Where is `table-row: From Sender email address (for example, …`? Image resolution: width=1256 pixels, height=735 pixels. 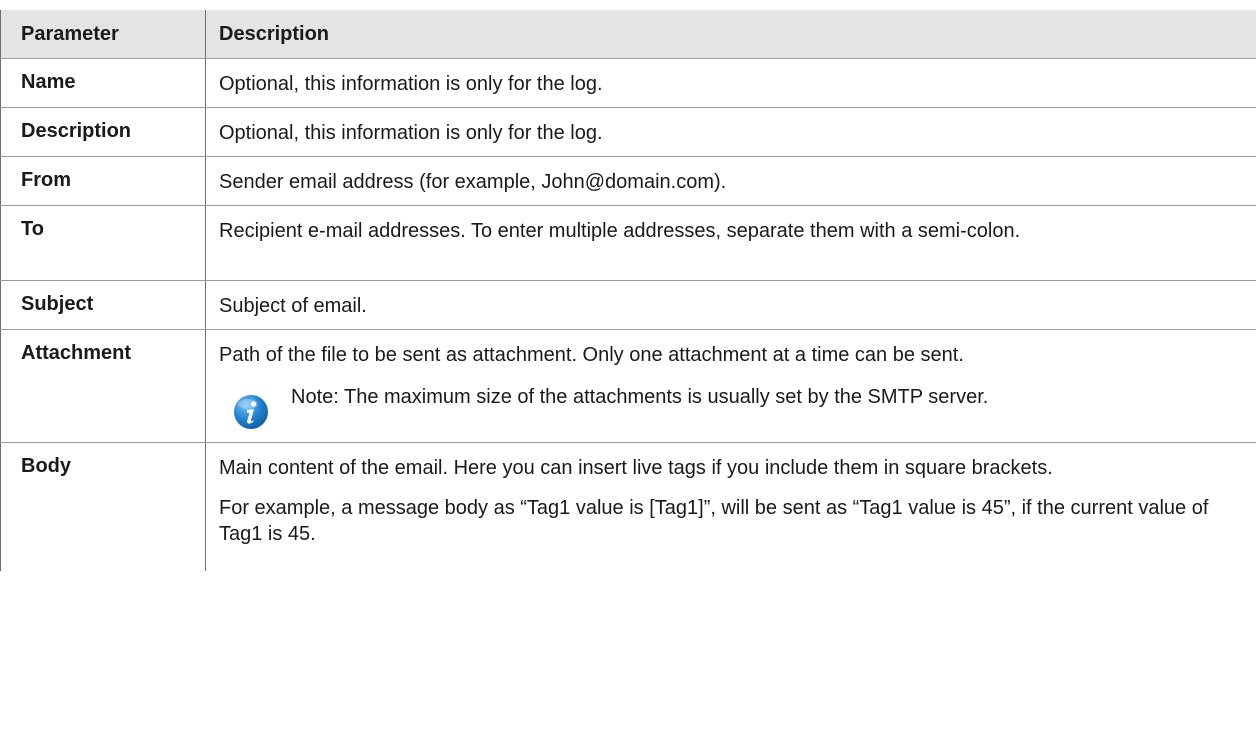 table-row: From Sender email address (for example, … is located at coordinates (628, 181).